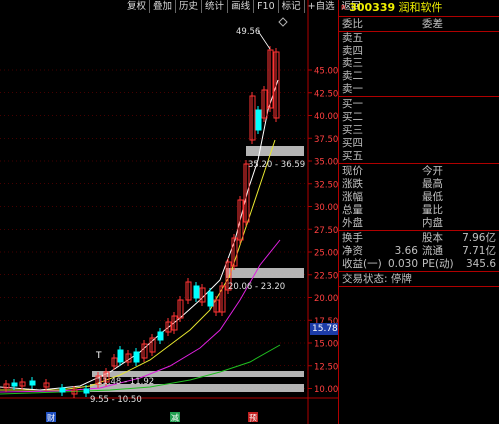 The image size is (499, 424). Describe the element at coordinates (352, 223) in the screenshot. I see `outer-volume-label: 外盘` at that location.